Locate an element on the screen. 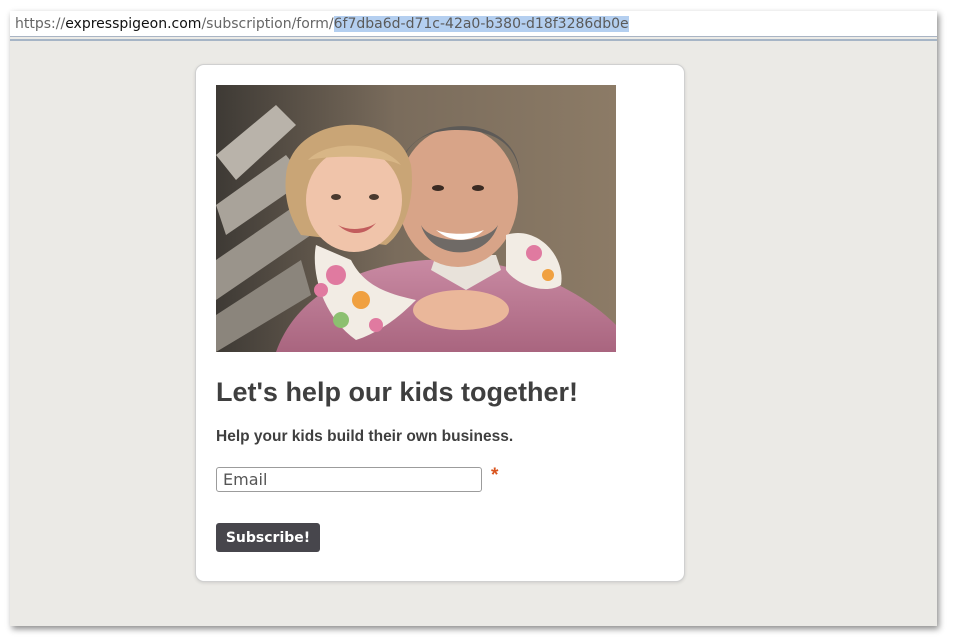 Image resolution: width=955 pixels, height=644 pixels. url-host: expresspigeon.com is located at coordinates (133, 23).